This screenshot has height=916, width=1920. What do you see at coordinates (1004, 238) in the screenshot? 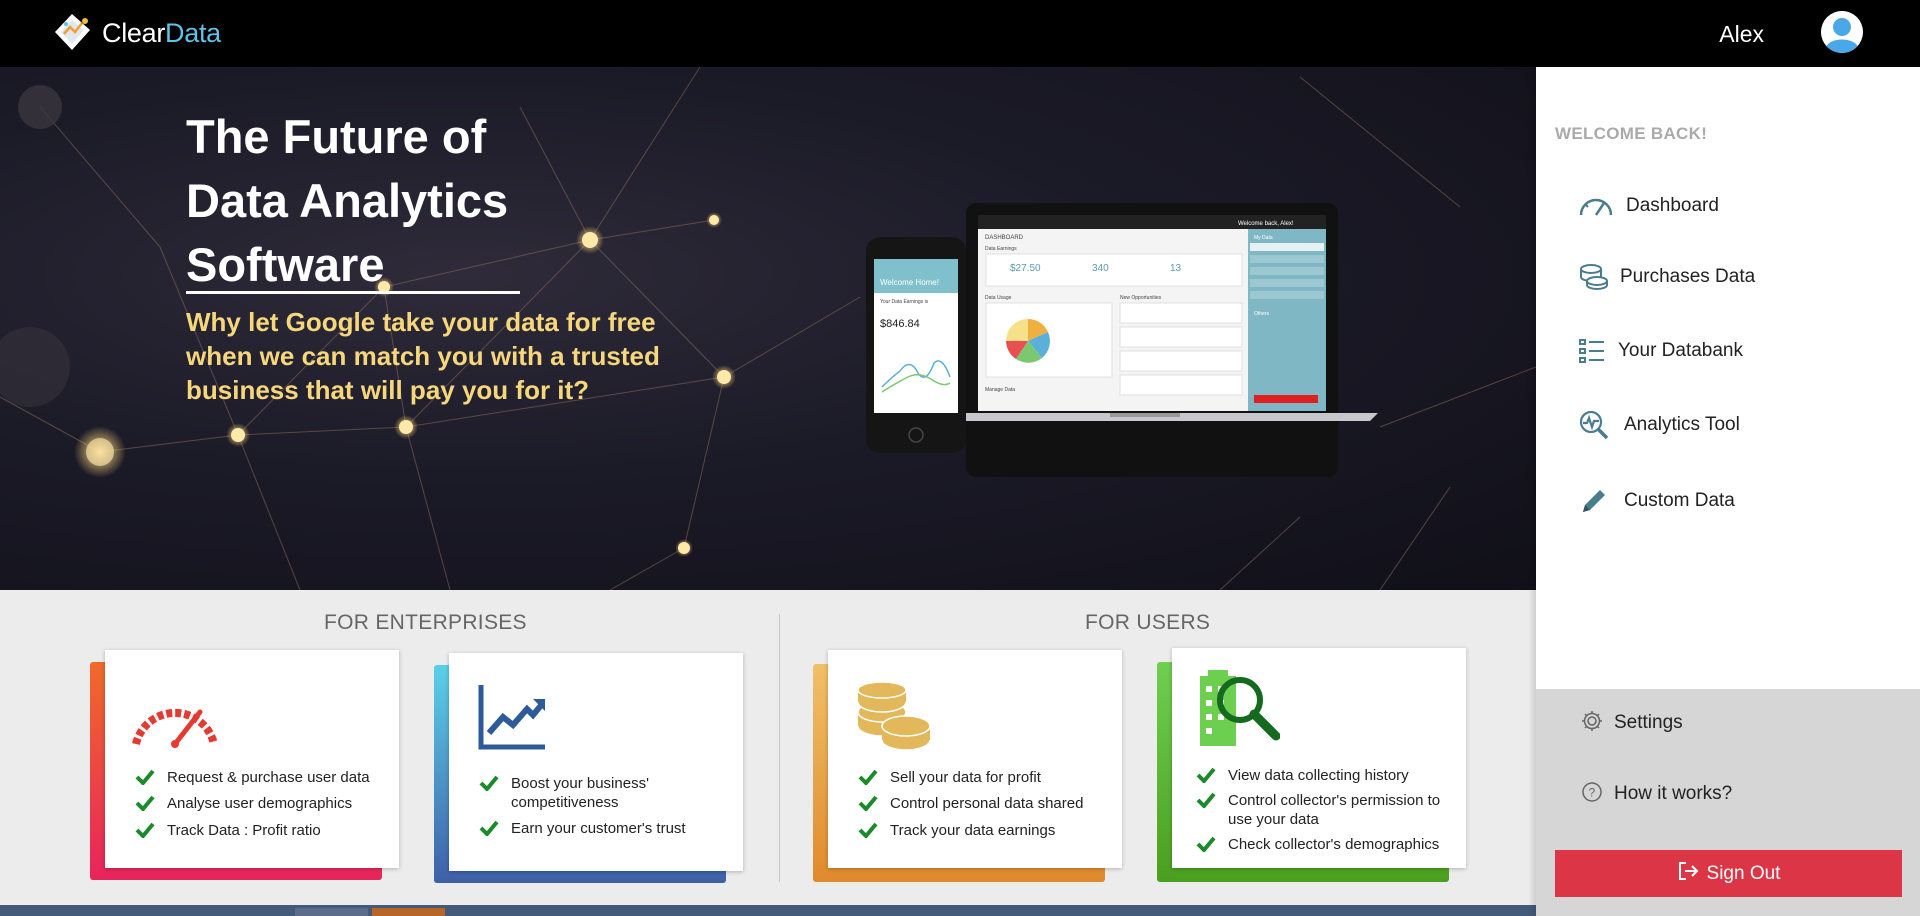
I see `svg-text: DASHBOARD` at bounding box center [1004, 238].